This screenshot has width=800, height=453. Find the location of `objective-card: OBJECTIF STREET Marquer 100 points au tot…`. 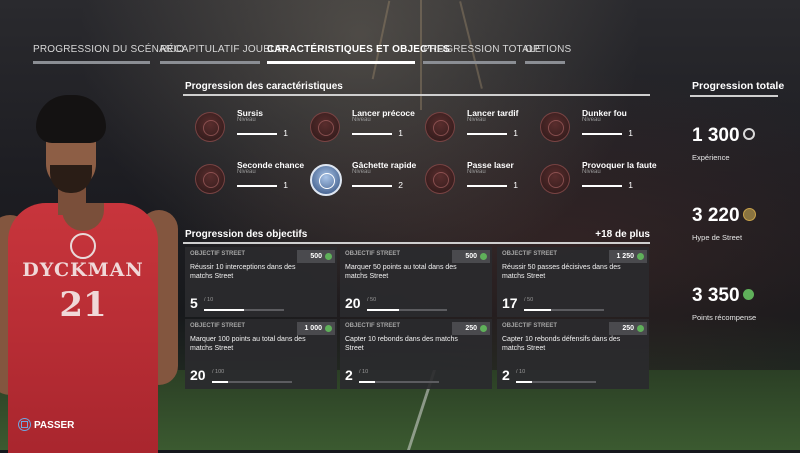

objective-card: OBJECTIF STREET Marquer 100 points au tot… is located at coordinates (261, 354).